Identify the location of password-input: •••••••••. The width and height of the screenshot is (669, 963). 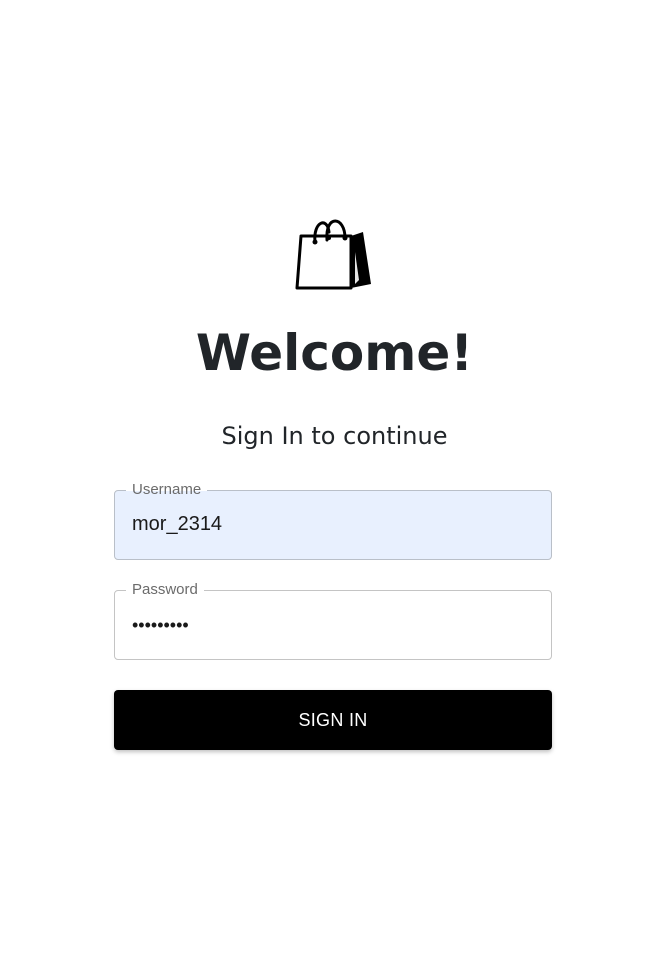
(160, 625).